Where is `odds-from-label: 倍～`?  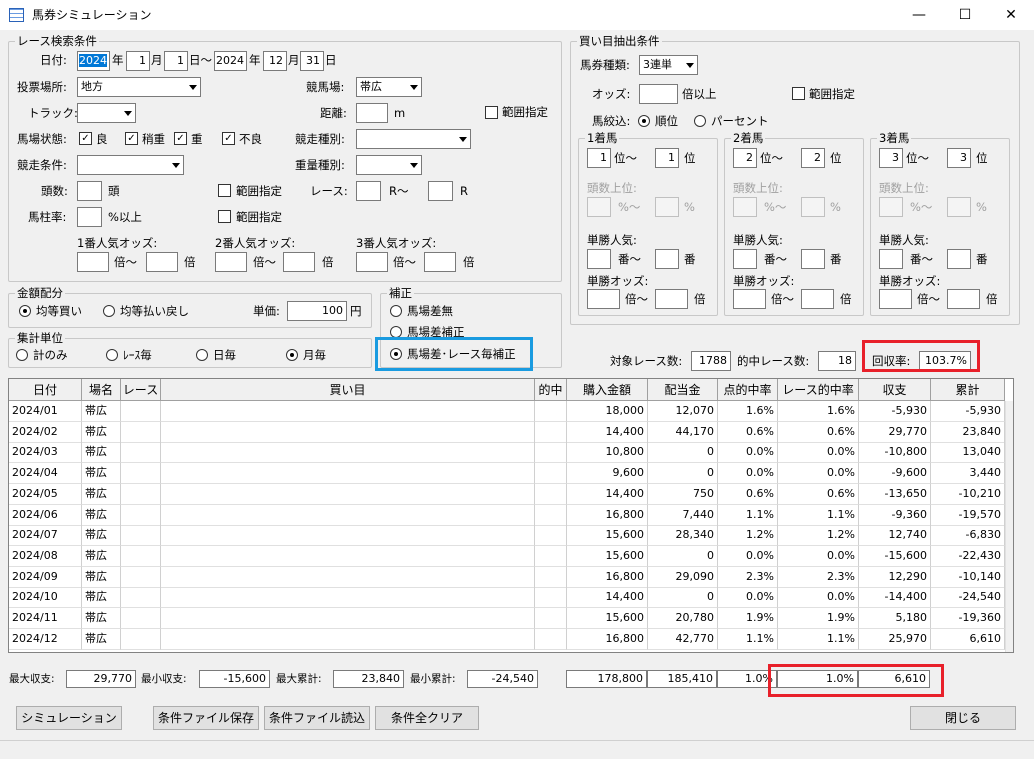
odds-from-label: 倍～ is located at coordinates (928, 299).